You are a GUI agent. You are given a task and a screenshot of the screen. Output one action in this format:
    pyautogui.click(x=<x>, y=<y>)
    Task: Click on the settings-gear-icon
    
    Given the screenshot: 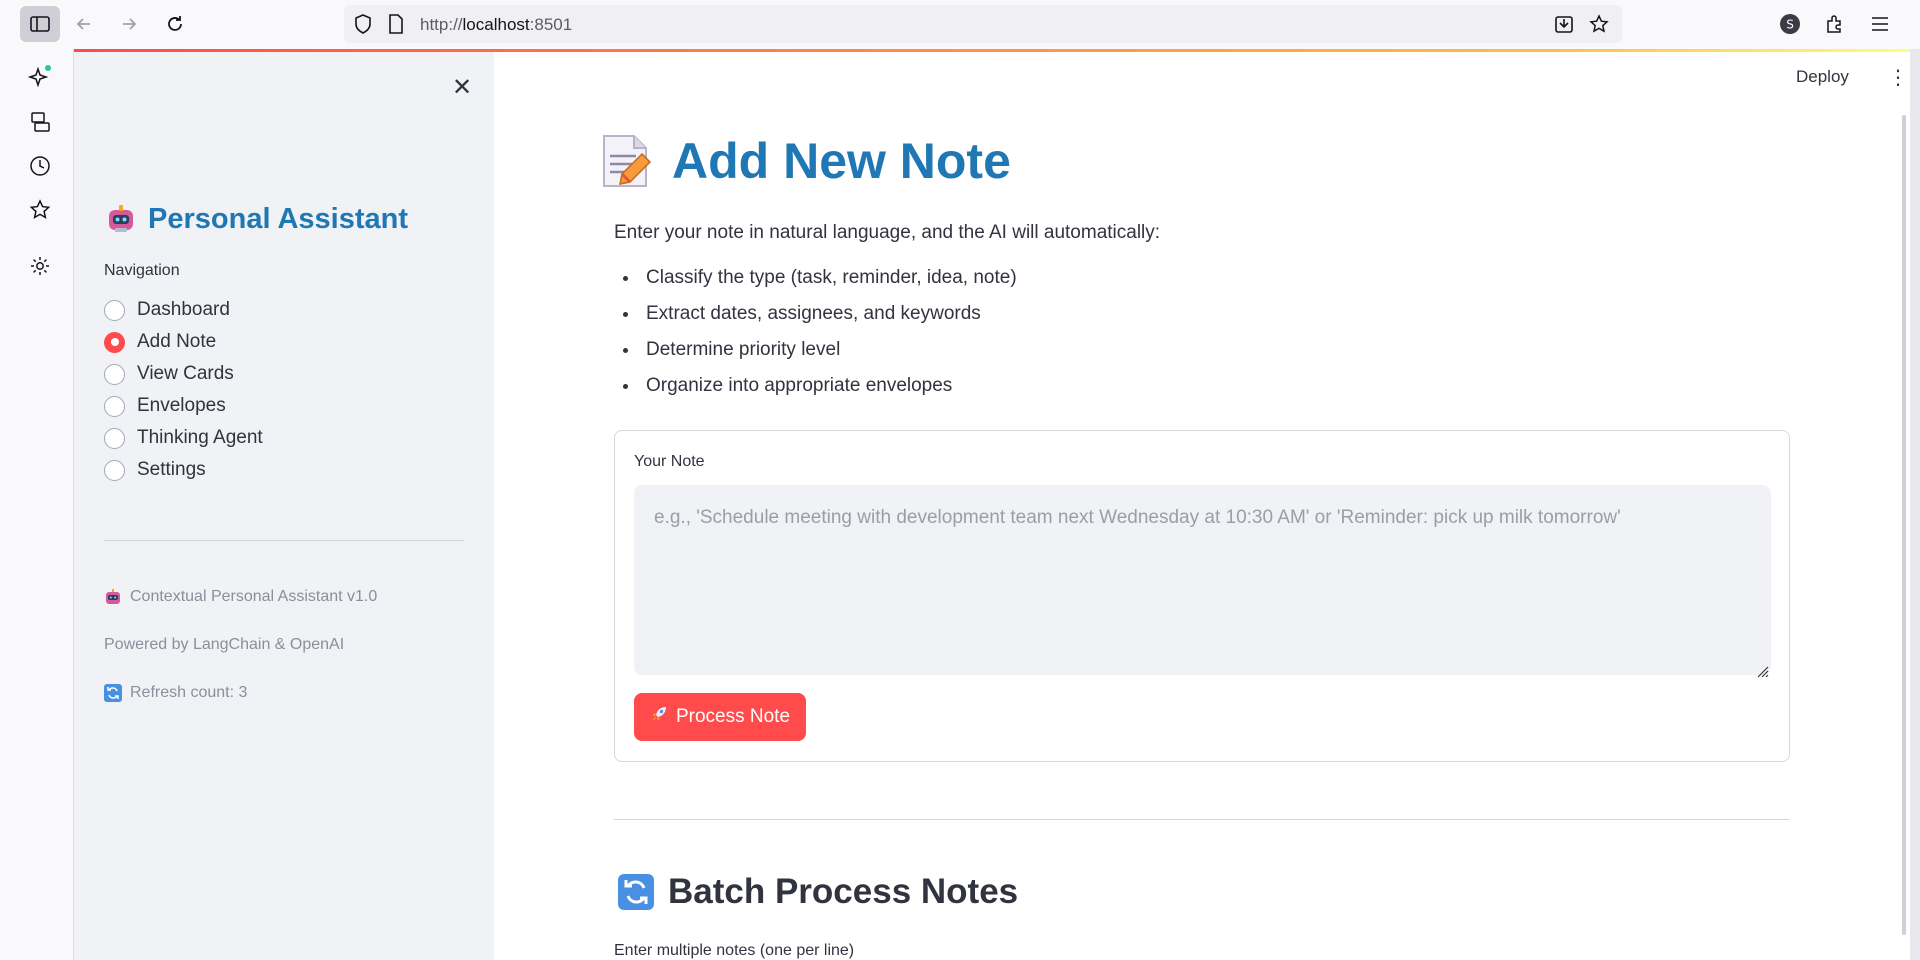 What is the action you would take?
    pyautogui.click(x=40, y=266)
    